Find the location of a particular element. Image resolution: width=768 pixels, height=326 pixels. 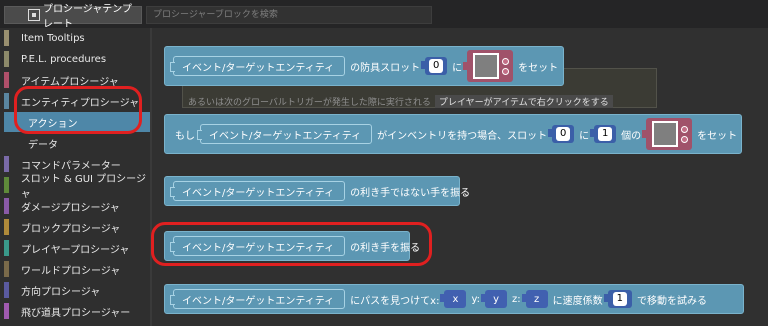

speed-number-input: 1 is located at coordinates (618, 299).